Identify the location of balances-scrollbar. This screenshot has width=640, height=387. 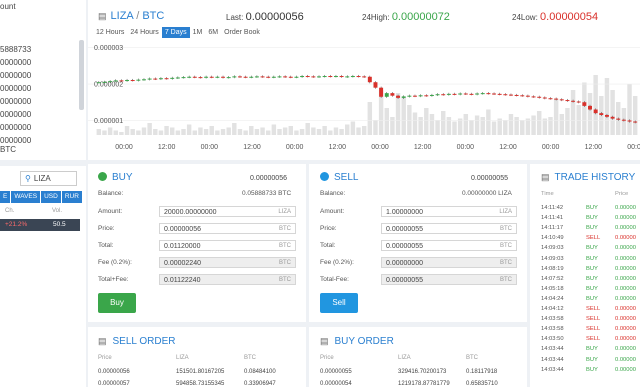
(81, 75).